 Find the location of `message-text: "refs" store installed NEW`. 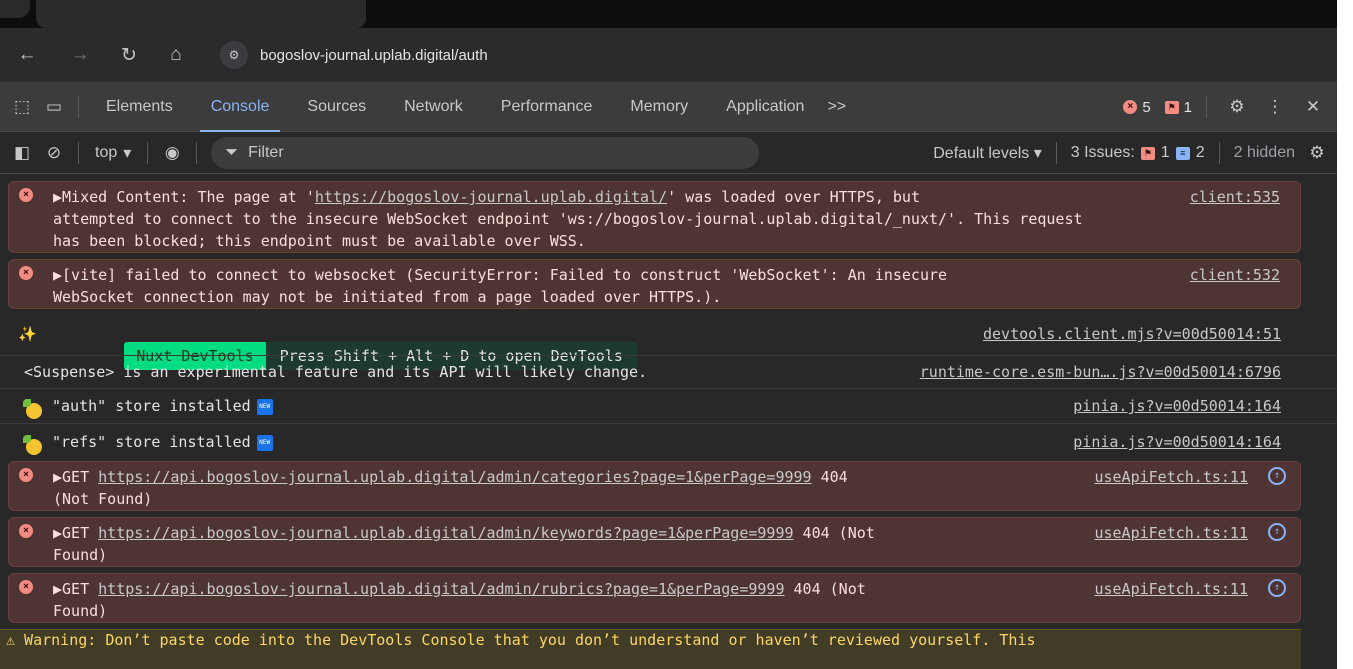

message-text: "refs" store installed NEW is located at coordinates (602, 442).